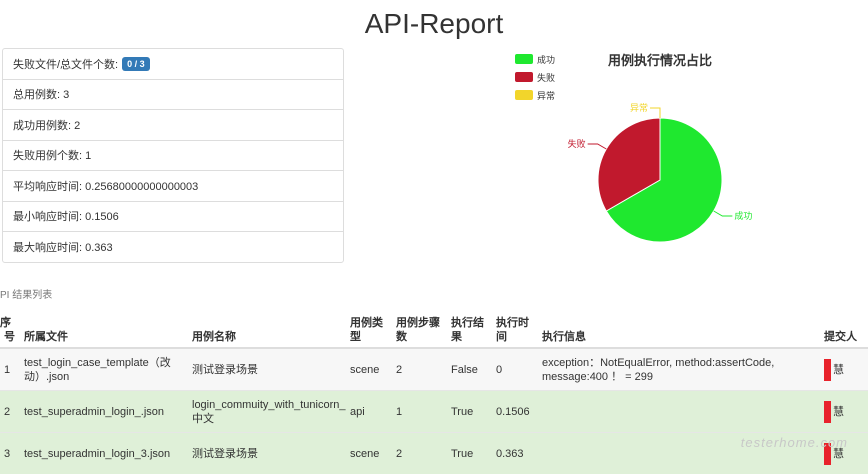  Describe the element at coordinates (515, 453) in the screenshot. I see `cell-time: 0.363` at that location.